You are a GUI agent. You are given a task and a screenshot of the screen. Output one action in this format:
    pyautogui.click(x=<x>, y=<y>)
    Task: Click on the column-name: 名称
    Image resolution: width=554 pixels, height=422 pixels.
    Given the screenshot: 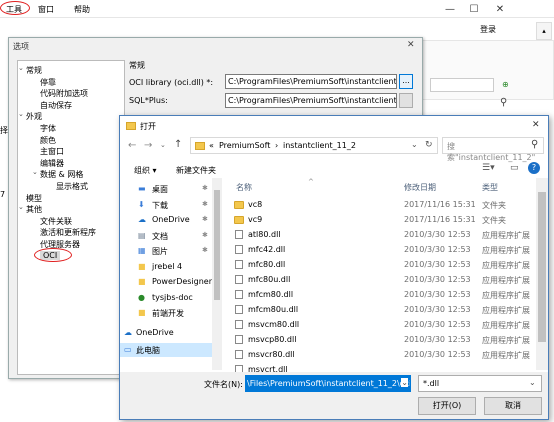 What is the action you would take?
    pyautogui.click(x=244, y=187)
    